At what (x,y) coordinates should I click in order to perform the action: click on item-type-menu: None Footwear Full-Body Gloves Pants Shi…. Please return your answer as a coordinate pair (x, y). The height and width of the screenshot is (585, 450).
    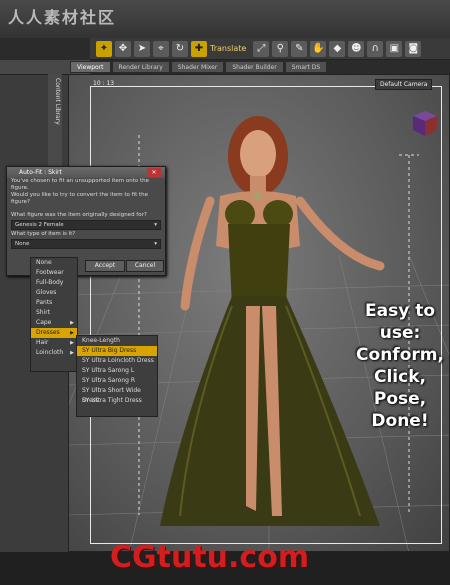
    Looking at the image, I should click on (54, 314).